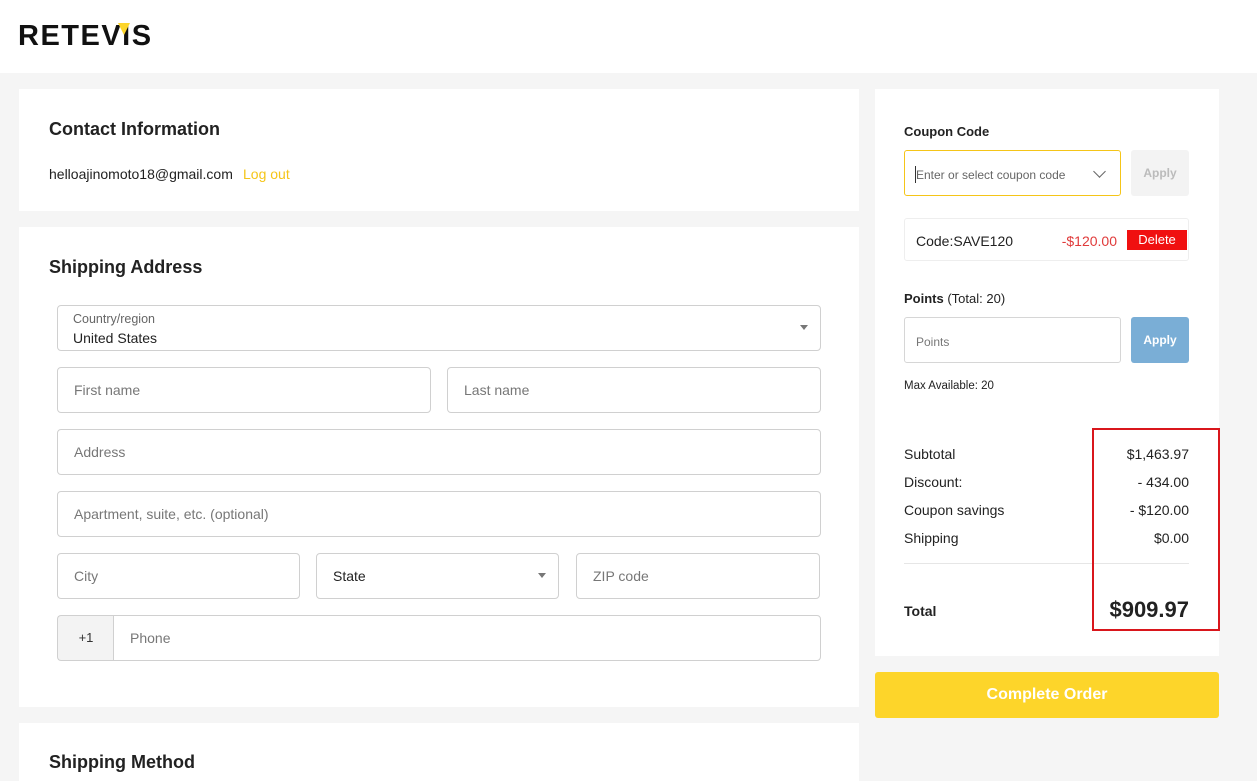  What do you see at coordinates (933, 482) in the screenshot?
I see `discount-label: Discount:` at bounding box center [933, 482].